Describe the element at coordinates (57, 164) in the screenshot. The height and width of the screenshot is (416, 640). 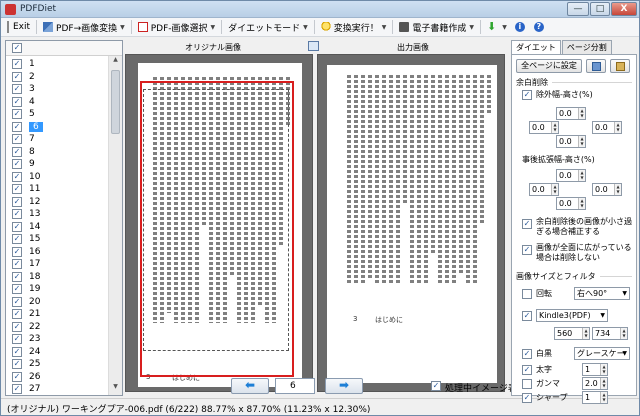
I see `list-item: ✓ 9` at that location.